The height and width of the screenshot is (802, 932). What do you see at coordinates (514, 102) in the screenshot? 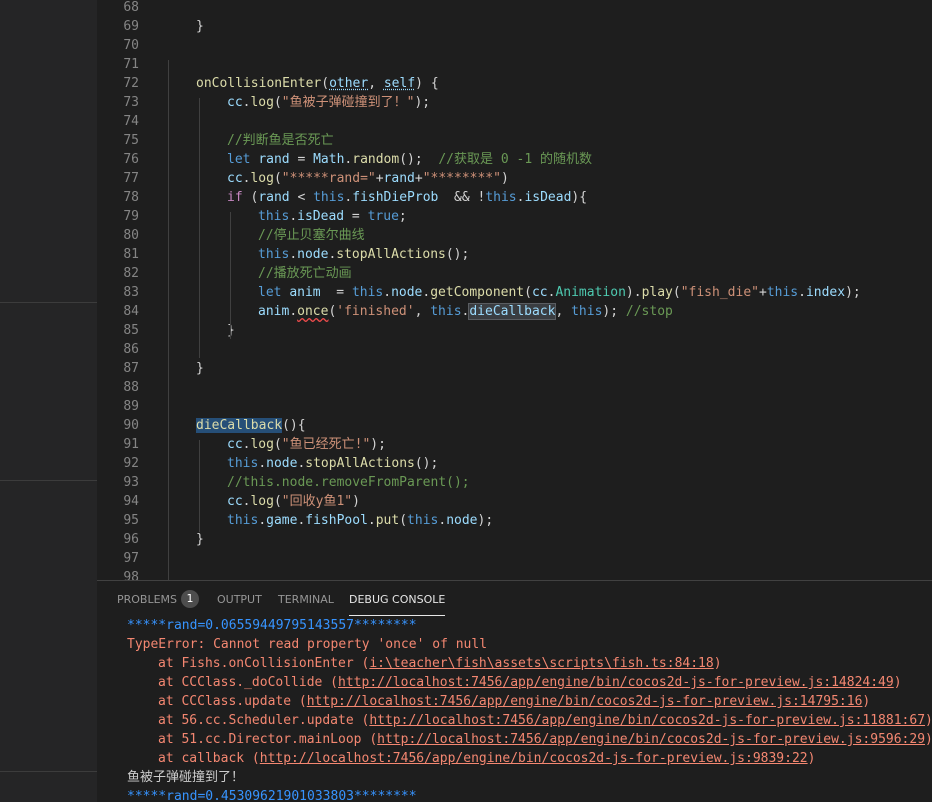
I see `code-line: 73 cc.log("鱼被子弹碰撞到了！");` at bounding box center [514, 102].